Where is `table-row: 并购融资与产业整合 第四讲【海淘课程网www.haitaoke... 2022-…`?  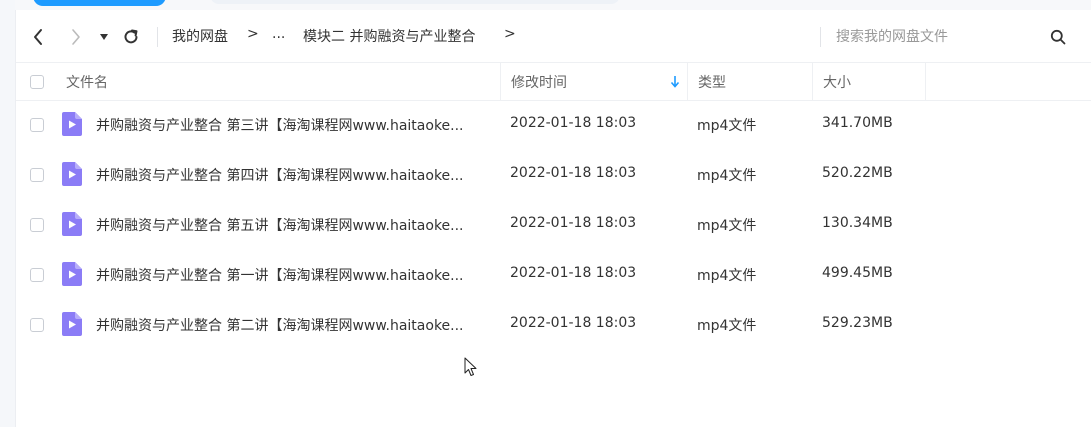 table-row: 并购融资与产业整合 第四讲【海淘课程网www.haitaoke... 2022-… is located at coordinates (553, 175).